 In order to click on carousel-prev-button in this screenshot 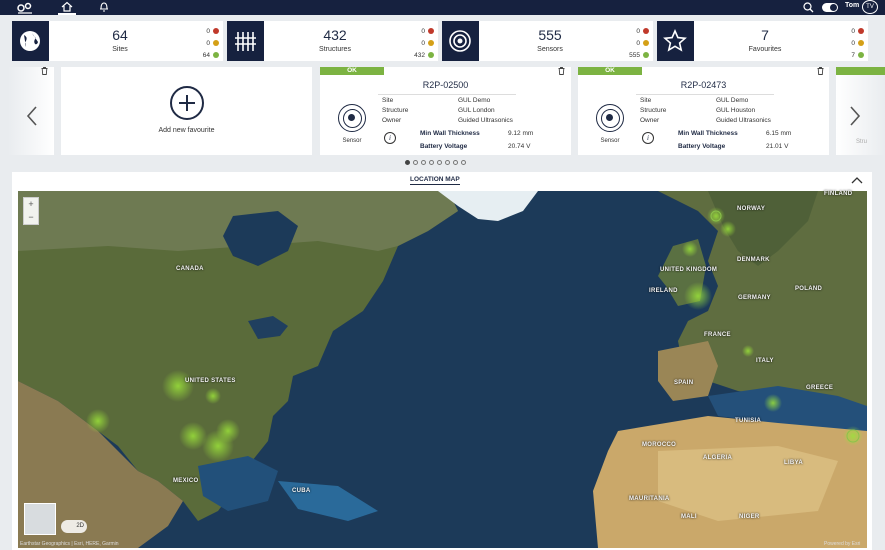, I will do `click(32, 119)`.